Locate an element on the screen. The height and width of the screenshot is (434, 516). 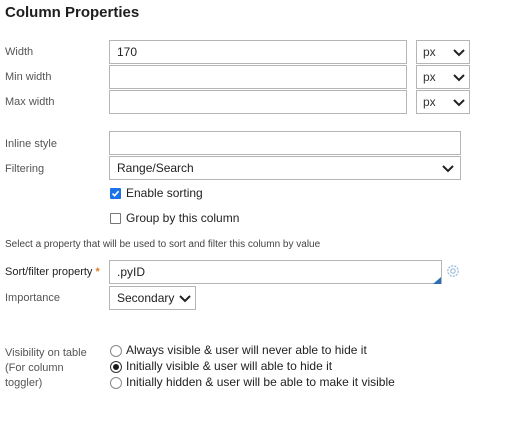
importance-value: Secondary is located at coordinates (146, 298).